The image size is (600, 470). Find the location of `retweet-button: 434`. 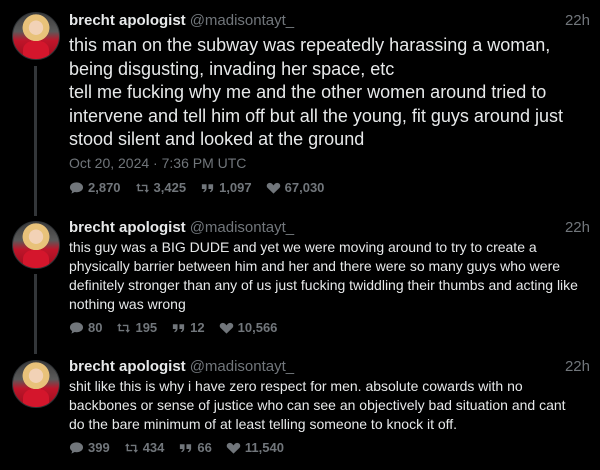

retweet-button: 434 is located at coordinates (144, 447).